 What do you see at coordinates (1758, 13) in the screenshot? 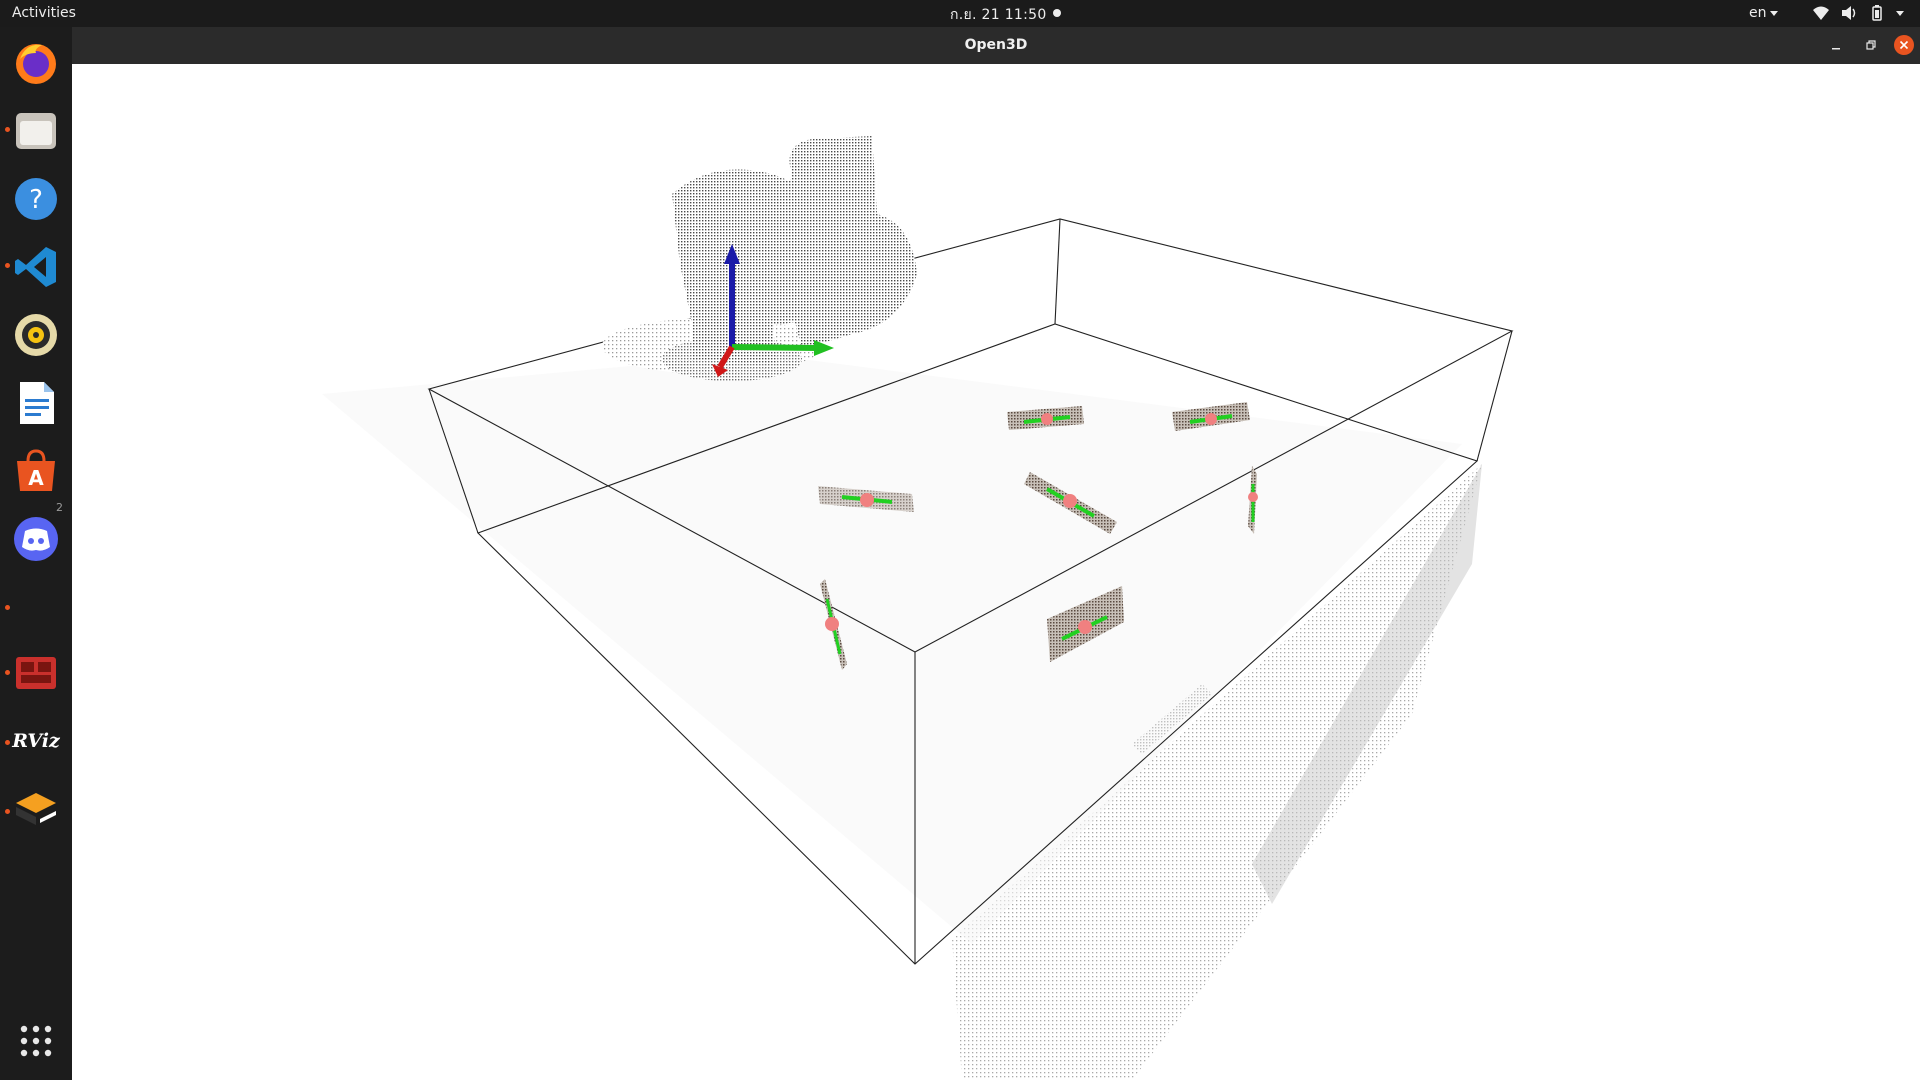
I see `language-indicator: en` at bounding box center [1758, 13].